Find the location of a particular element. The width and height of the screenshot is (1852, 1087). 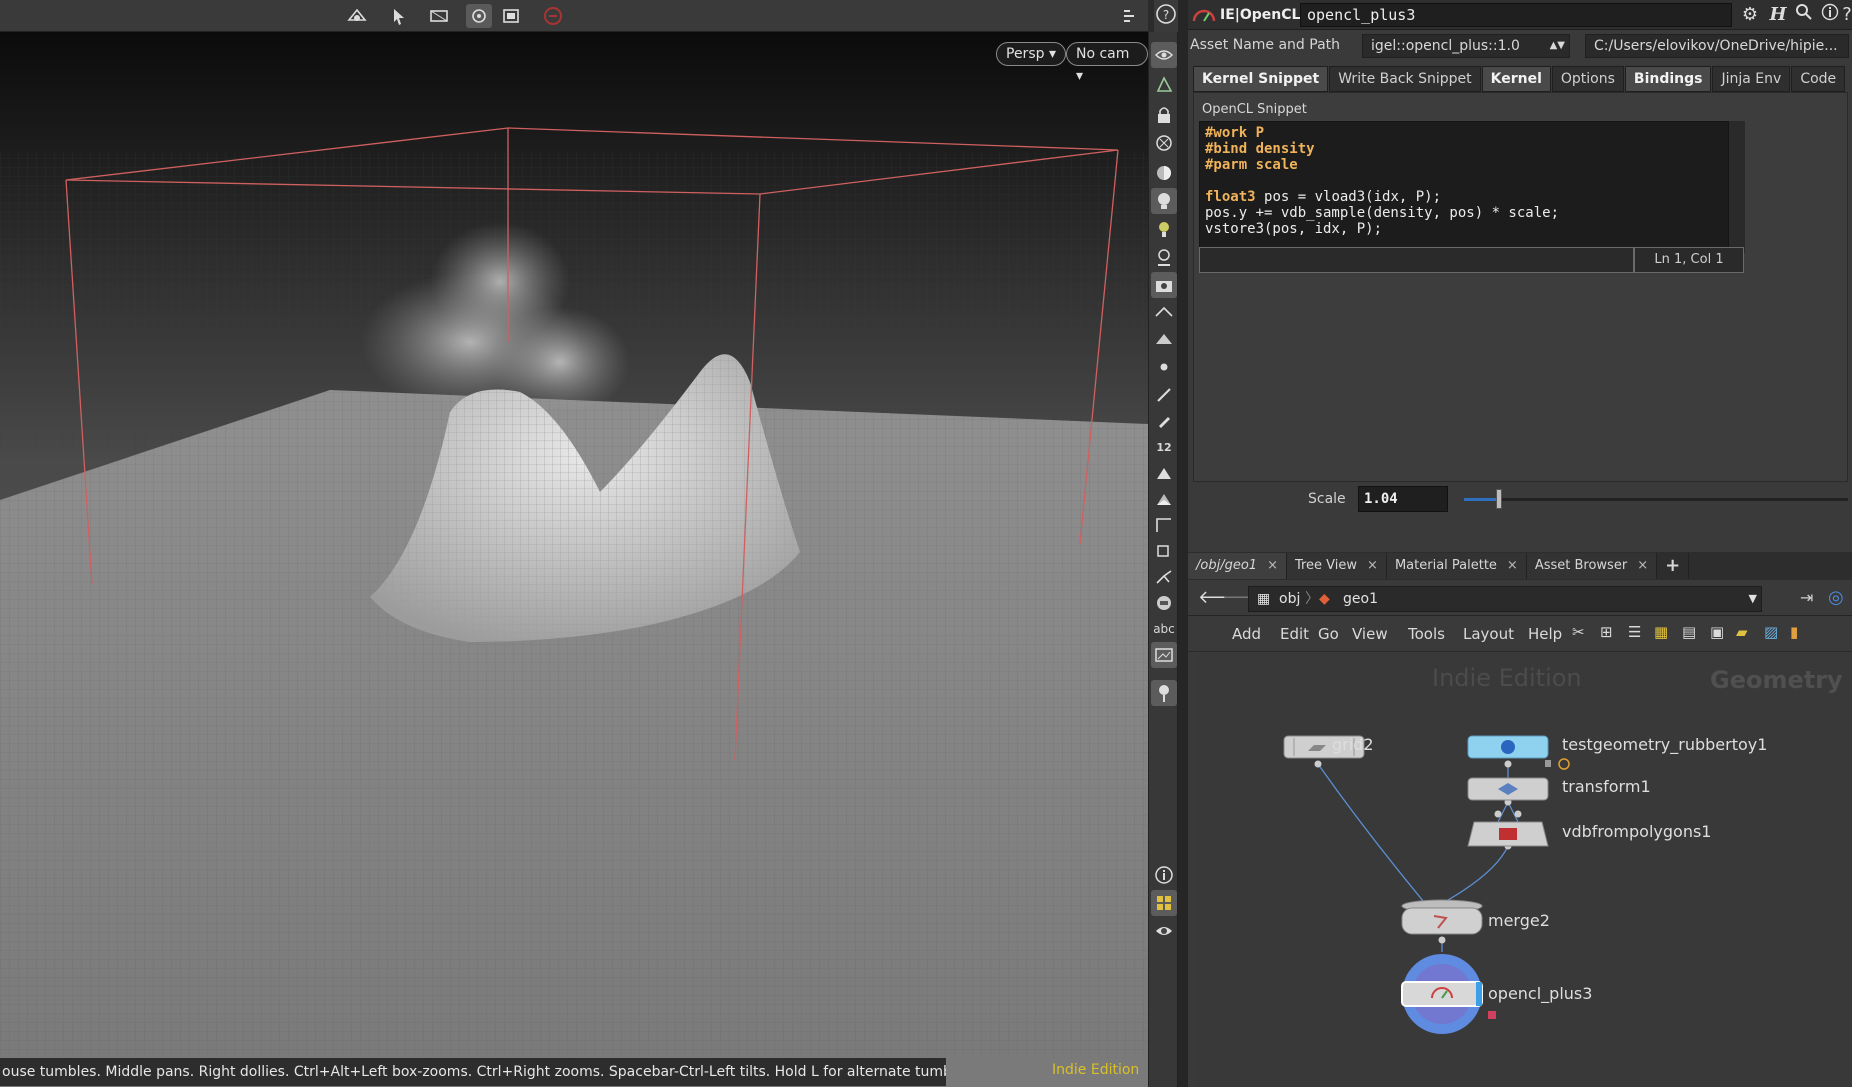

image-icon is located at coordinates (1164, 655).